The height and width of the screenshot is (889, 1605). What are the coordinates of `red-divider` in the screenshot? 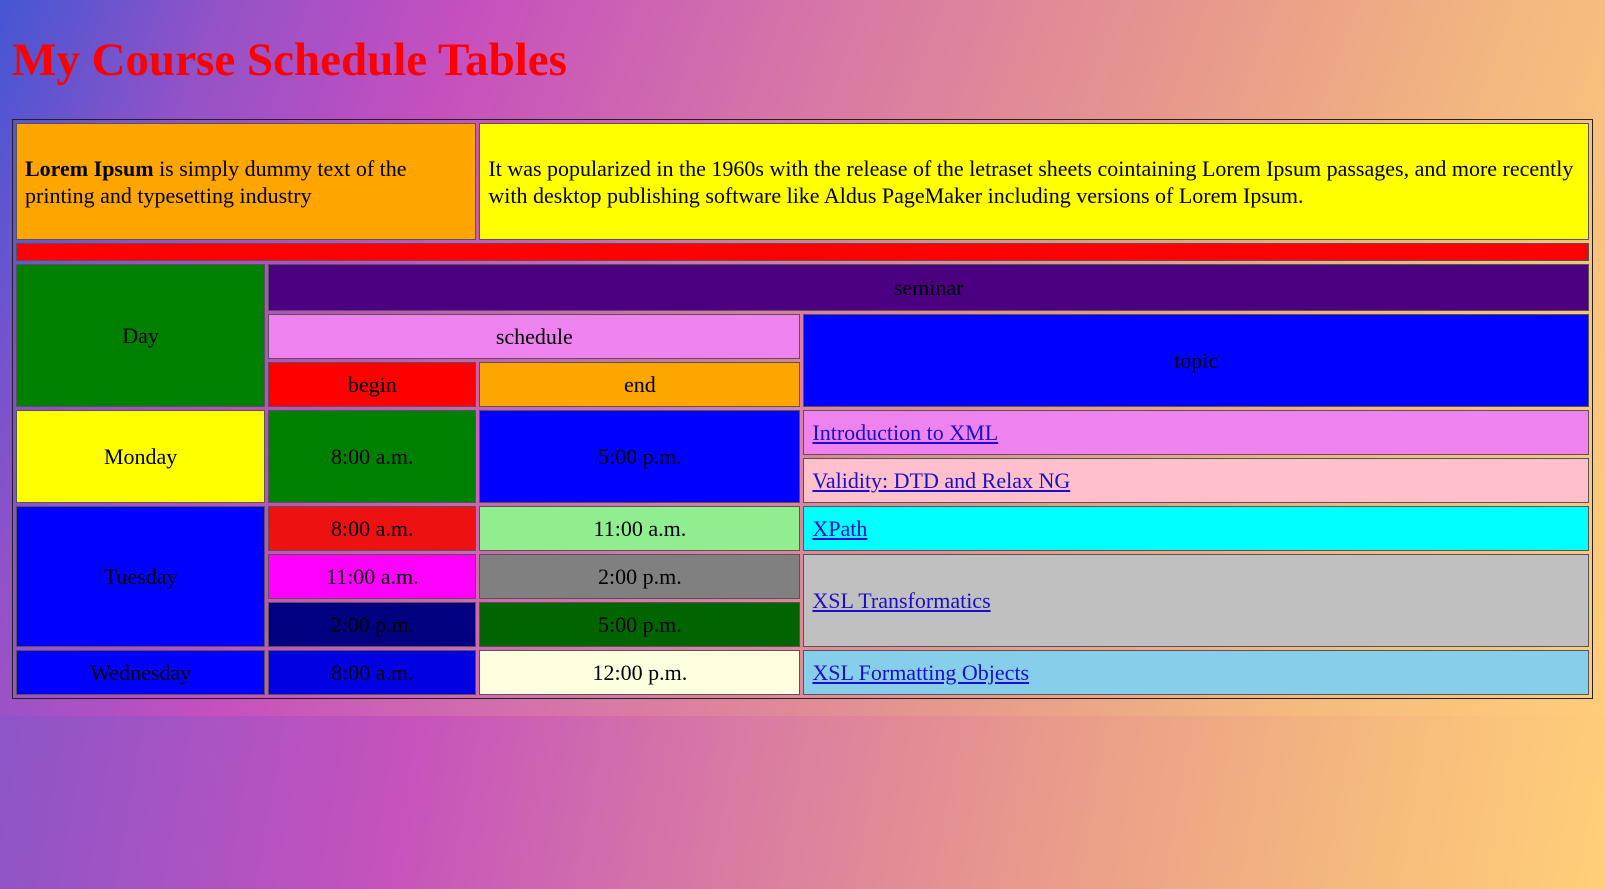 It's located at (802, 252).